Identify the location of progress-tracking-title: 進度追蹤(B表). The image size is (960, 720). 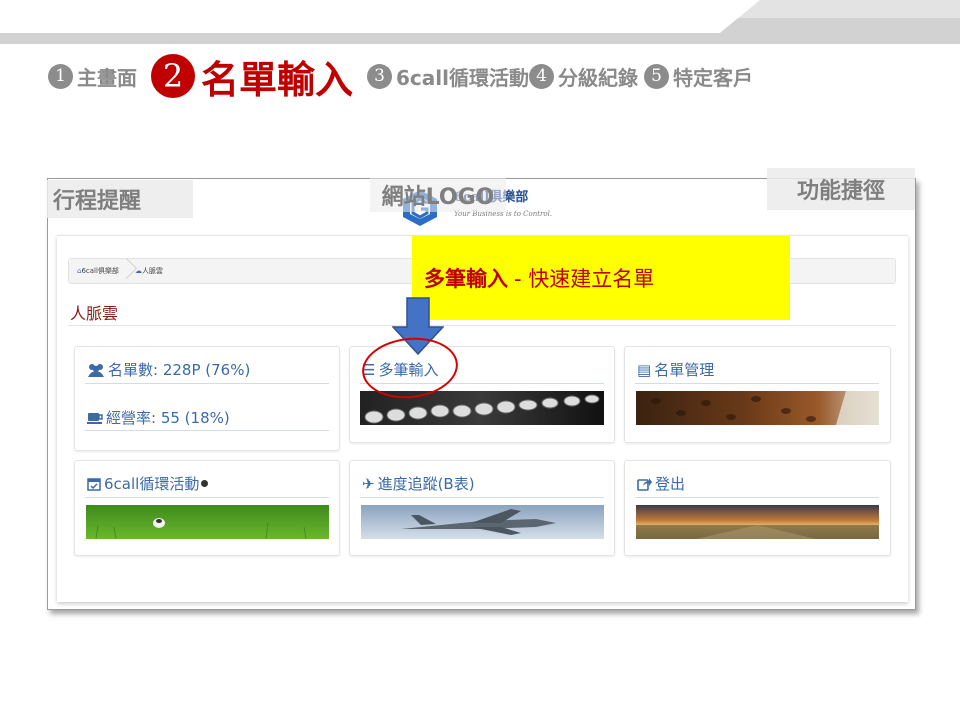
(426, 484).